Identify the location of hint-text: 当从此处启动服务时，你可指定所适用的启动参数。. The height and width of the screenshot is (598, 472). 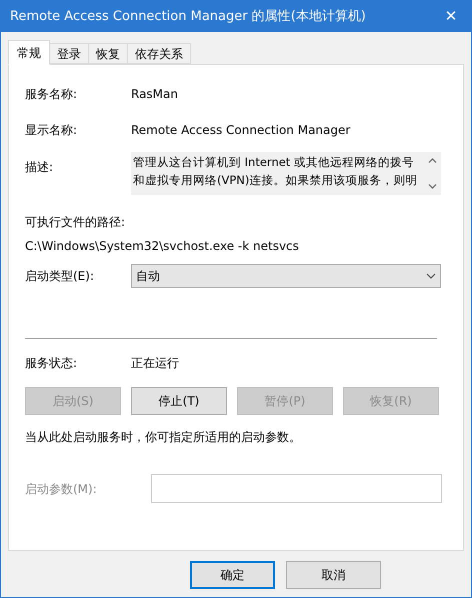
(163, 437).